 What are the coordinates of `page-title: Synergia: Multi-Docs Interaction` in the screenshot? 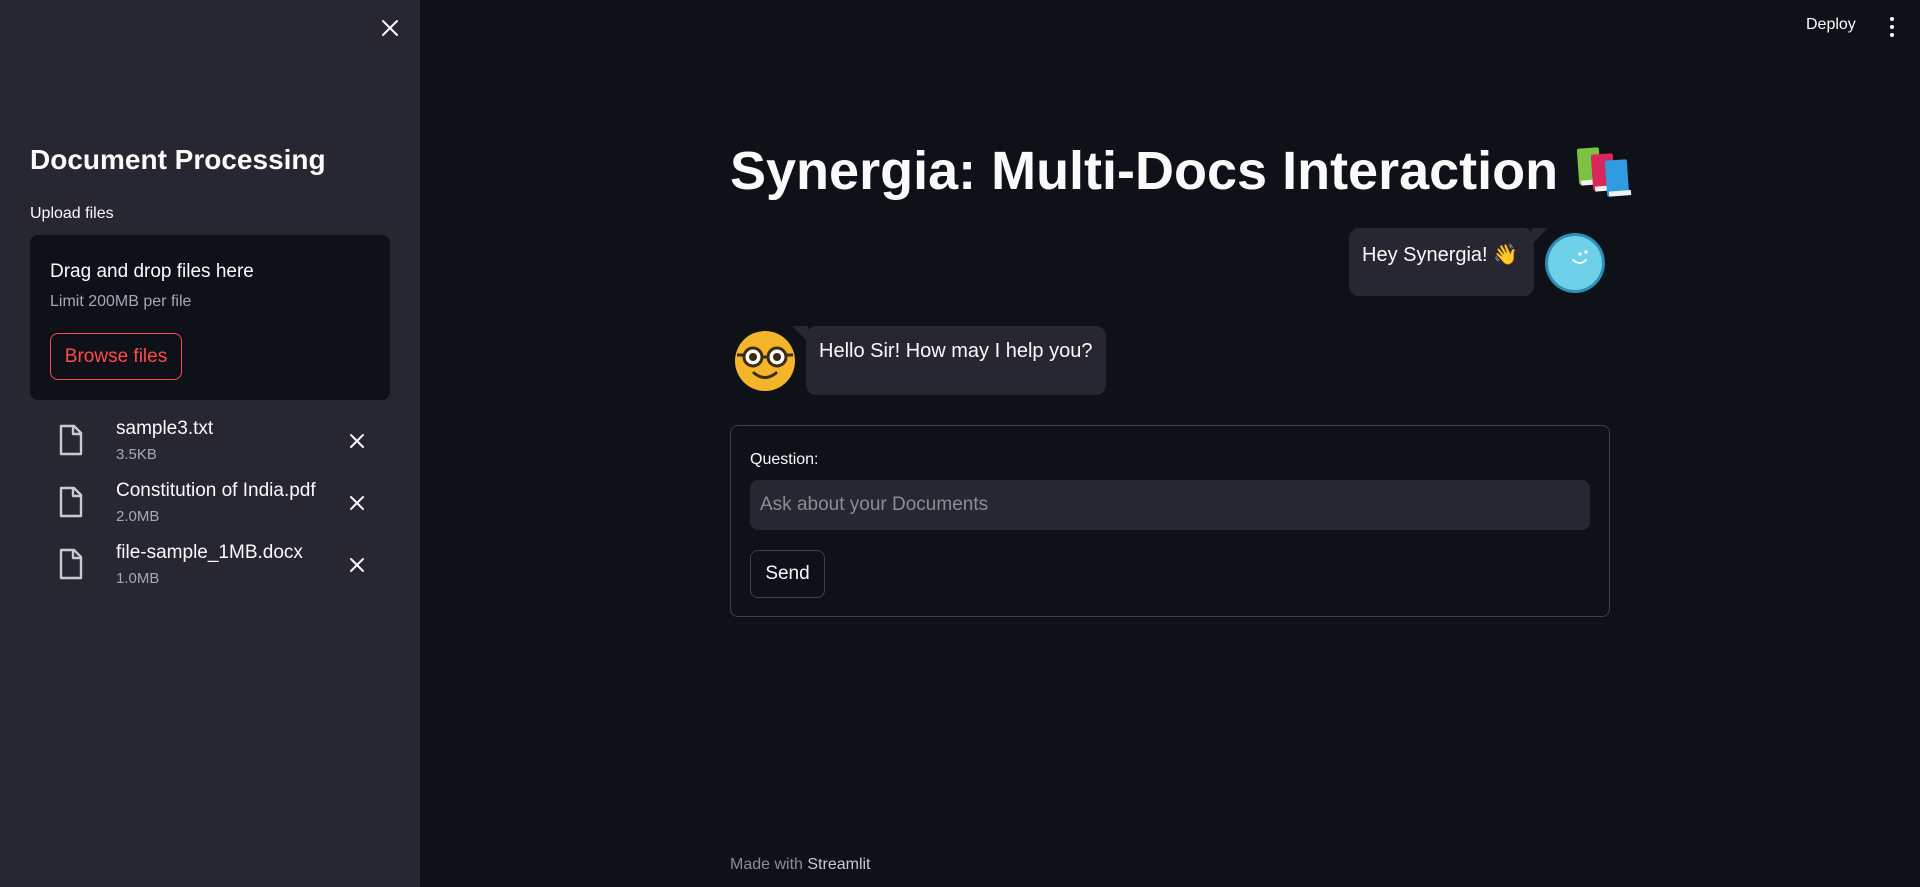 It's located at (1182, 171).